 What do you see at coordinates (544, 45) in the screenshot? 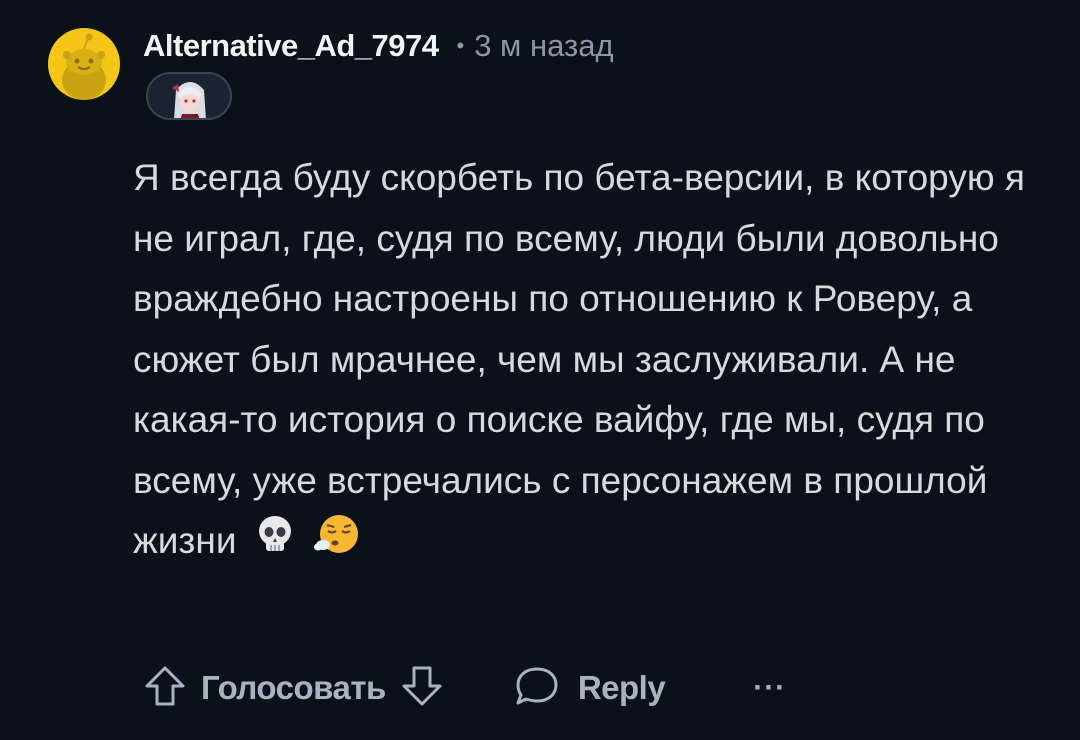
I see `timestamp: 3 м назад` at bounding box center [544, 45].